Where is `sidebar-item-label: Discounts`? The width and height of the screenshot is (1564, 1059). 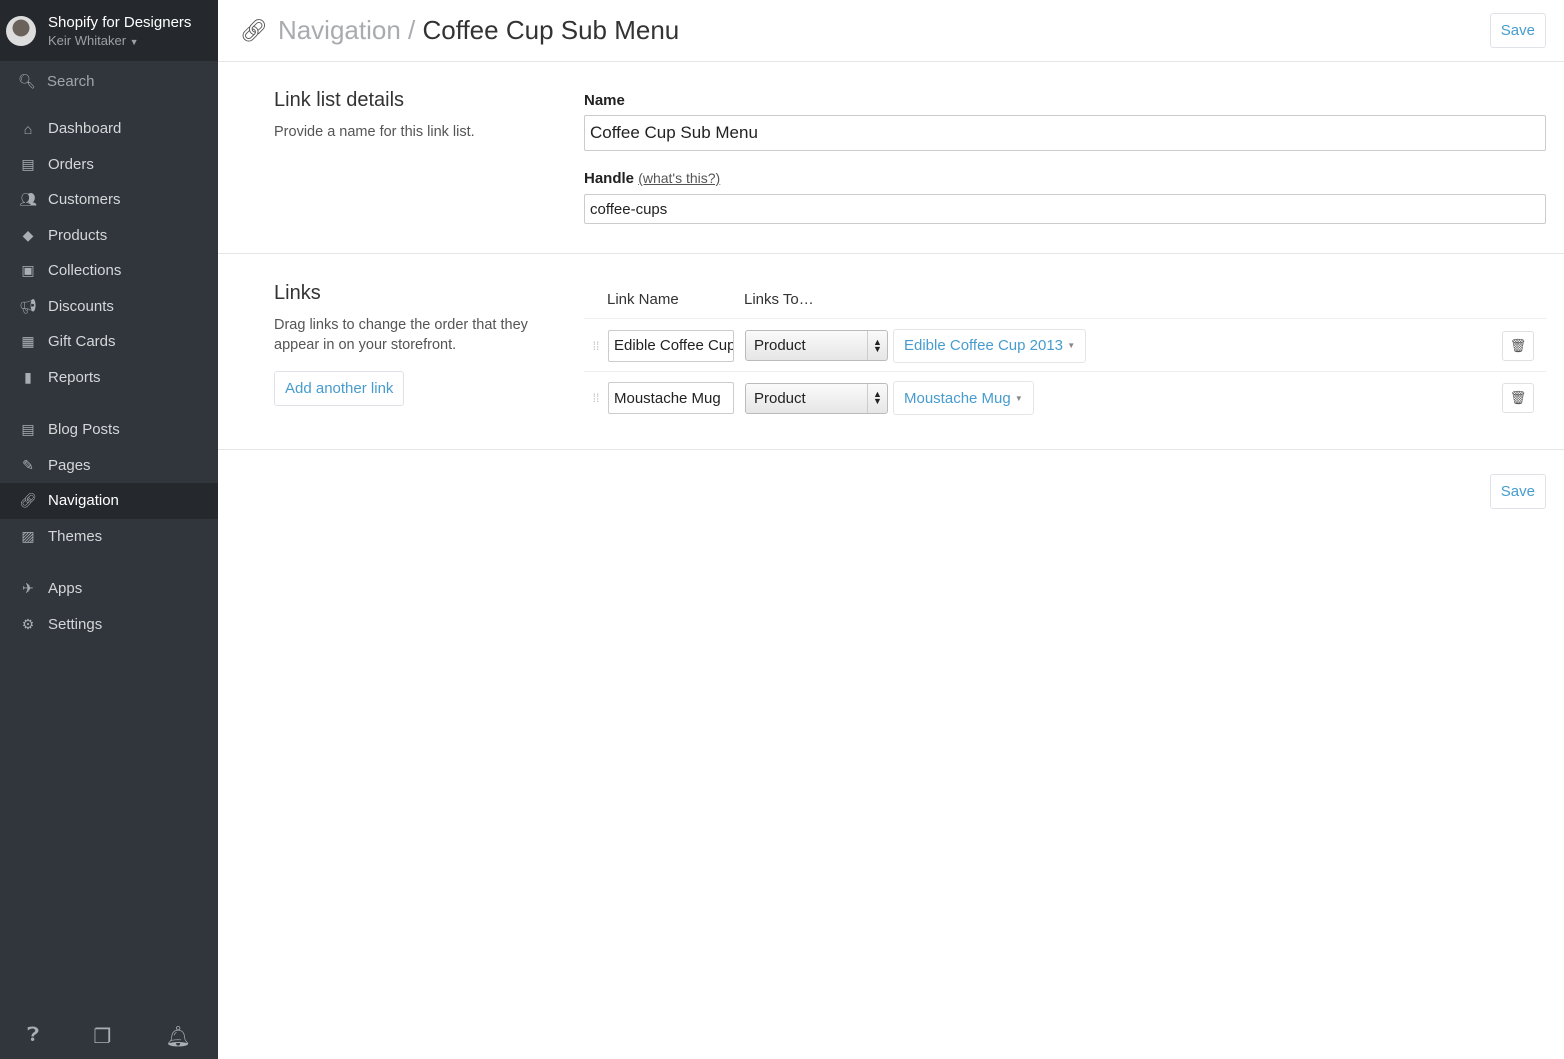
sidebar-item-label: Discounts is located at coordinates (81, 306).